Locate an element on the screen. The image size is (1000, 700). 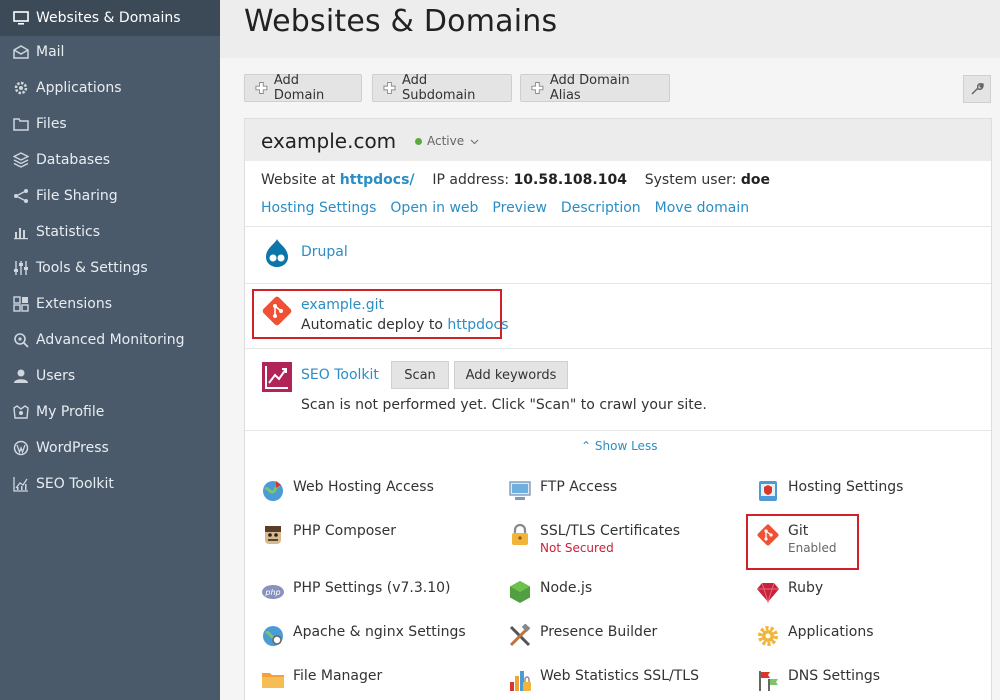
git-deploy-text: Automatic deploy to is located at coordinates (372, 325).